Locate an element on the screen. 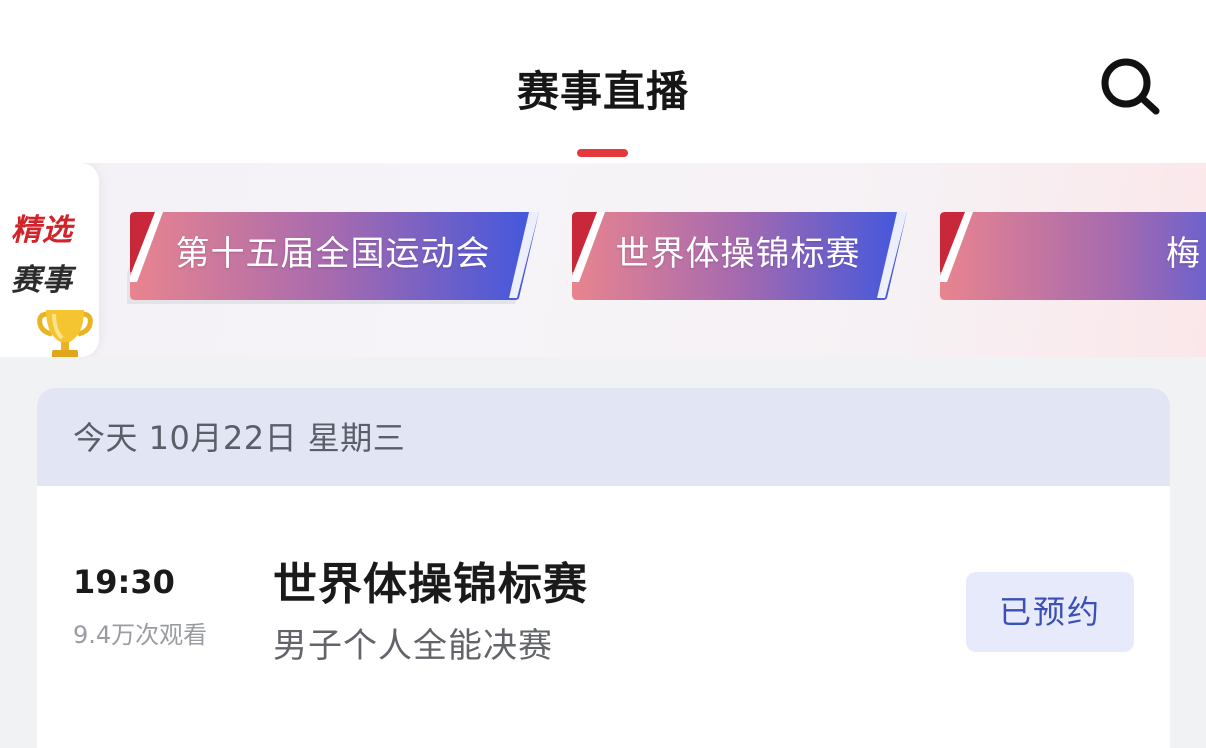 The image size is (1206, 748). featured-event-label: 世界体操锦标赛 is located at coordinates (738, 254).